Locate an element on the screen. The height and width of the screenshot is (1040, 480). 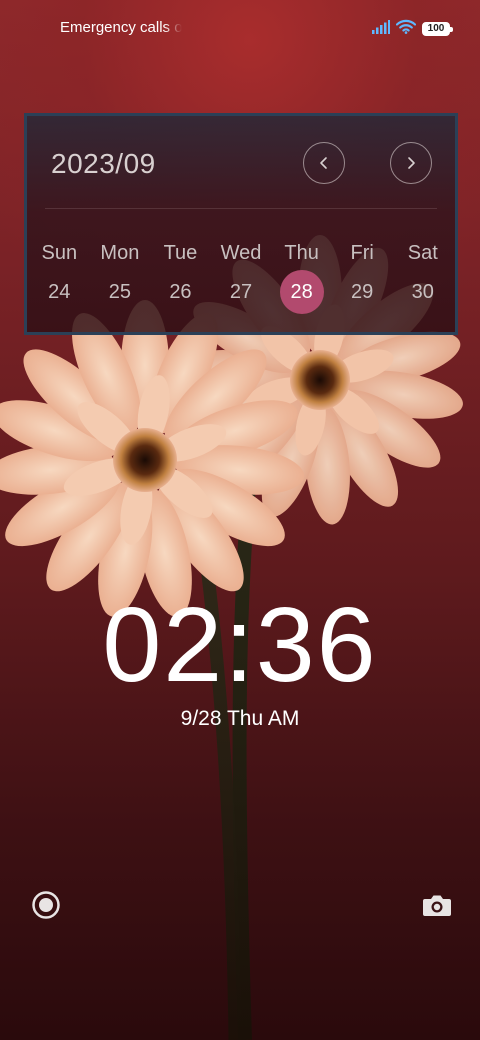
calendar-prev-button is located at coordinates (324, 163).